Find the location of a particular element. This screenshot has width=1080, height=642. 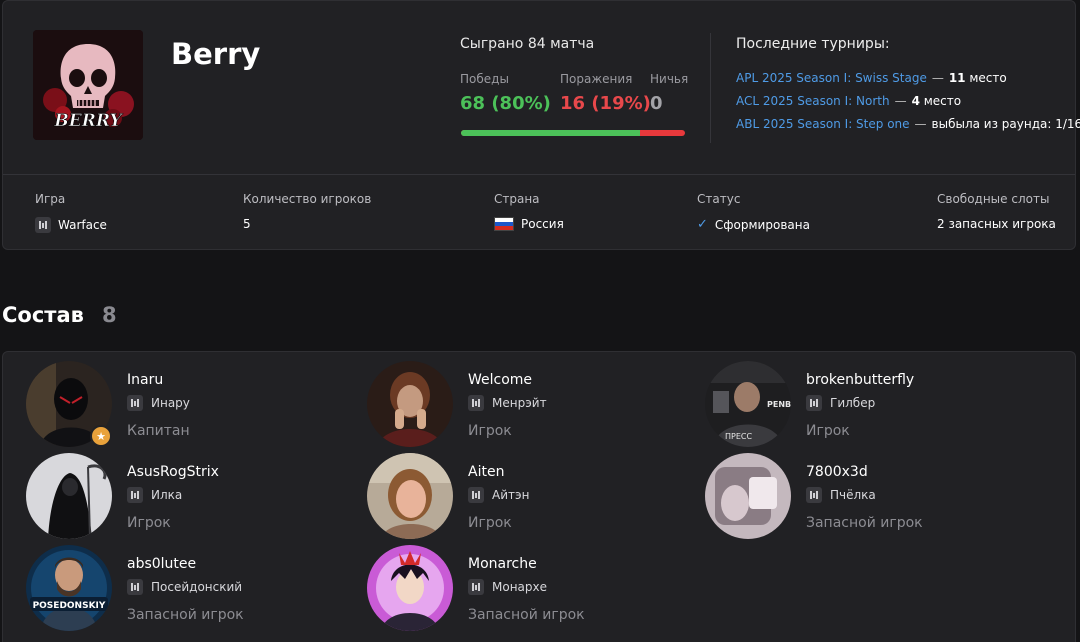

russia-flag-icon is located at coordinates (504, 224).